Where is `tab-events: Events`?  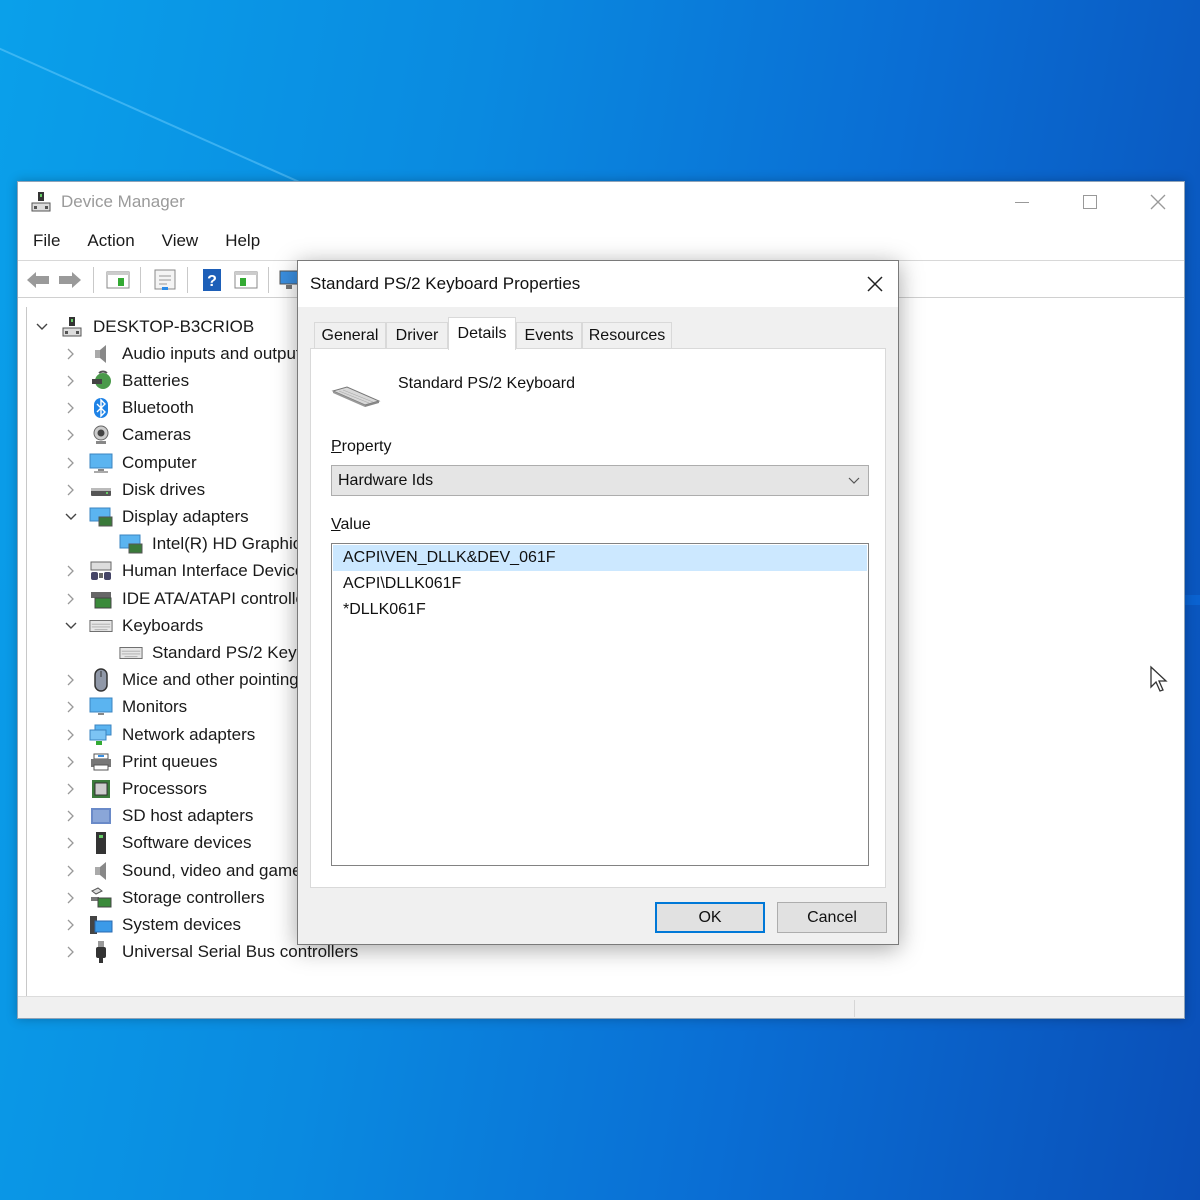
tab-events: Events is located at coordinates (549, 335).